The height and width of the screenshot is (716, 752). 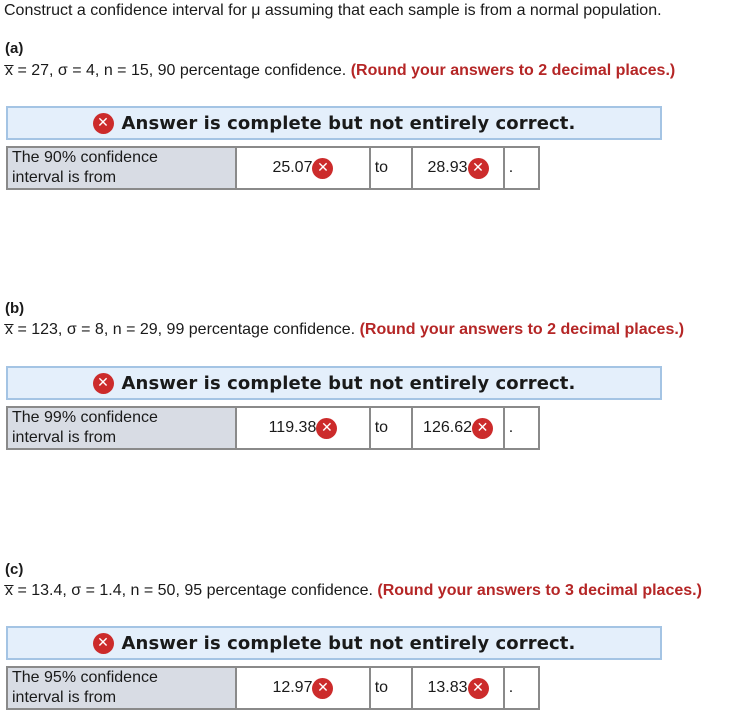 I want to click on part-b-row-label-line2: interval is from, so click(x=64, y=437).